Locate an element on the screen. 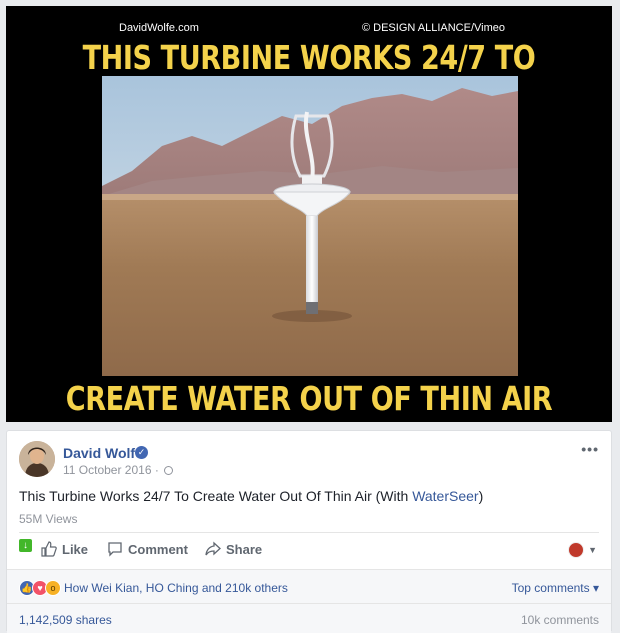 The height and width of the screenshot is (633, 620). chevron-down-icon: ▼ is located at coordinates (592, 550).